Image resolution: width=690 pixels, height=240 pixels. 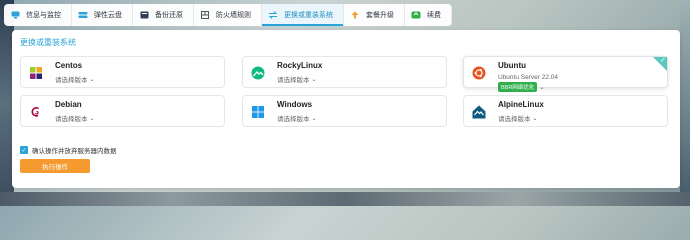 I want to click on os-name: AlpineLinux, so click(x=521, y=104).